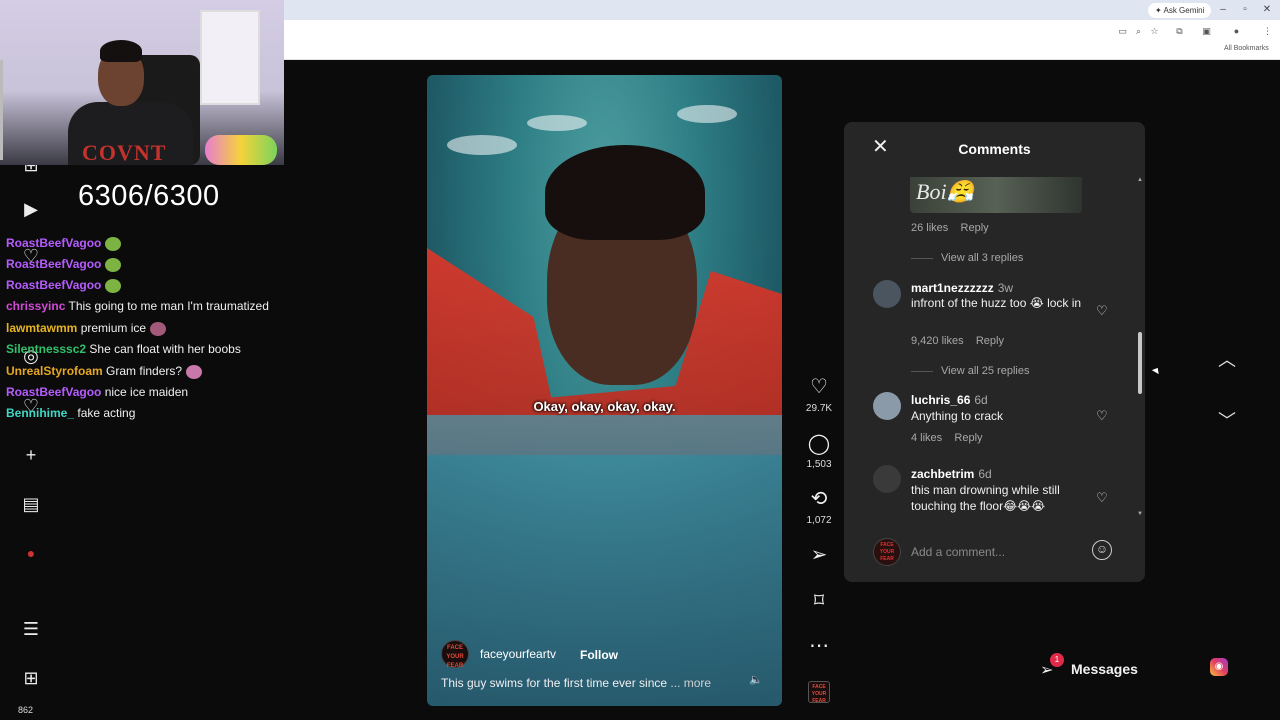 This screenshot has width=1280, height=720. What do you see at coordinates (20, 110) in the screenshot?
I see `webcam-shelf` at bounding box center [20, 110].